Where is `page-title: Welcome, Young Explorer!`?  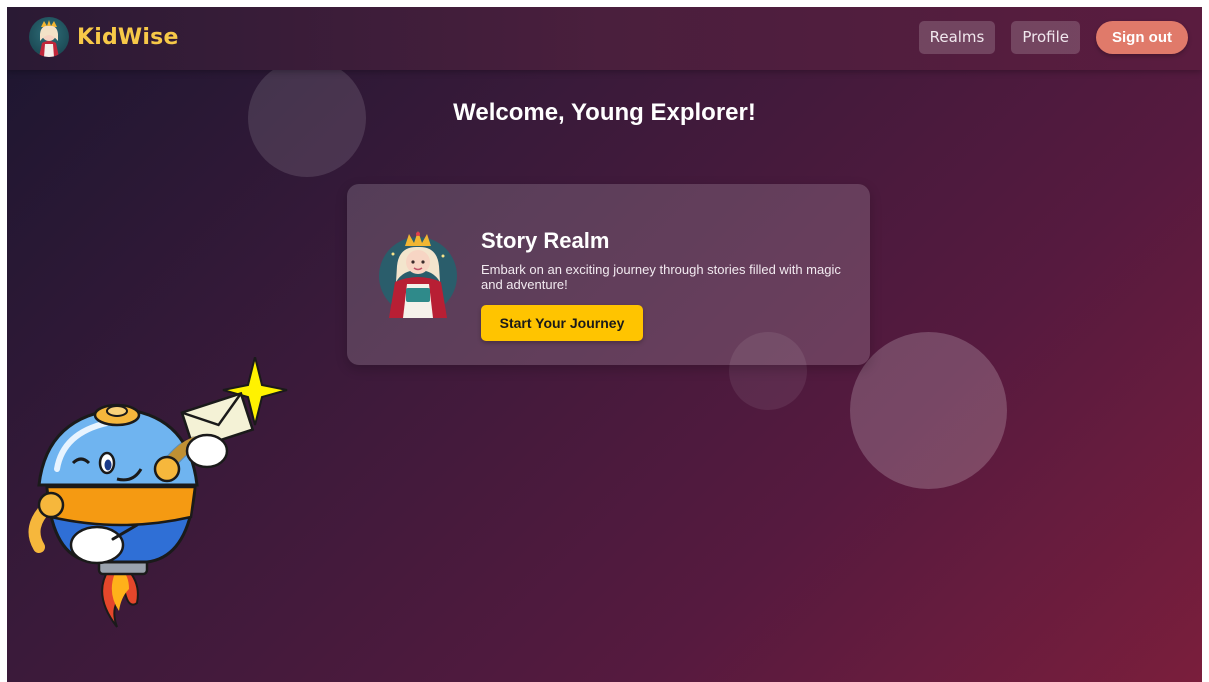
page-title: Welcome, Young Explorer! is located at coordinates (604, 112).